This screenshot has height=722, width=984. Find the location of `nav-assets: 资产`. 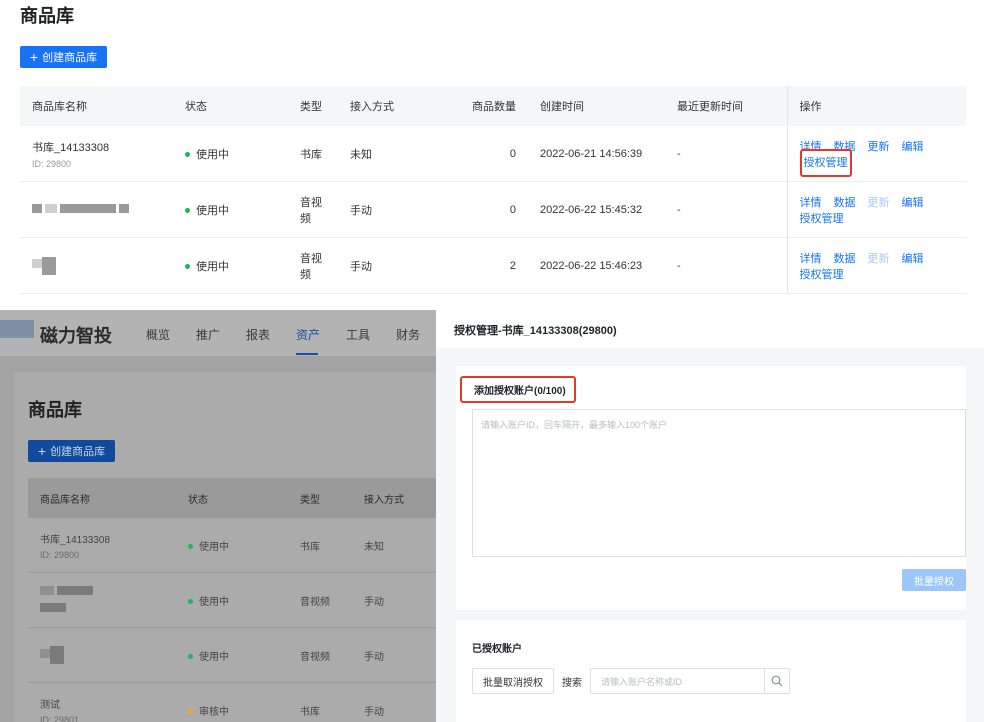

nav-assets: 资产 is located at coordinates (308, 334).